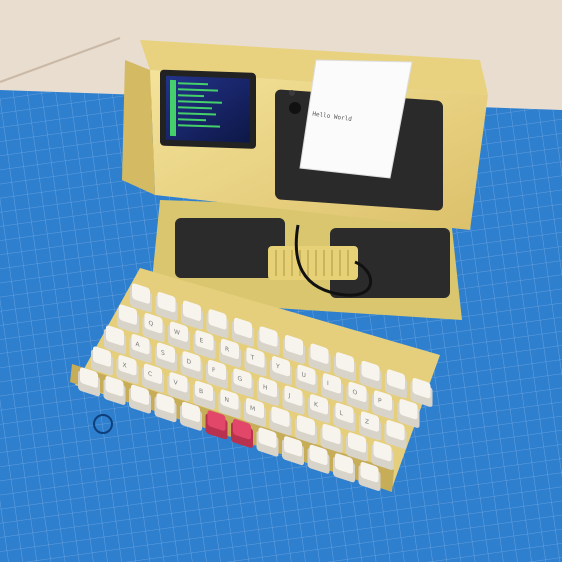  Describe the element at coordinates (367, 422) in the screenshot. I see `keycap-legend: Z` at that location.